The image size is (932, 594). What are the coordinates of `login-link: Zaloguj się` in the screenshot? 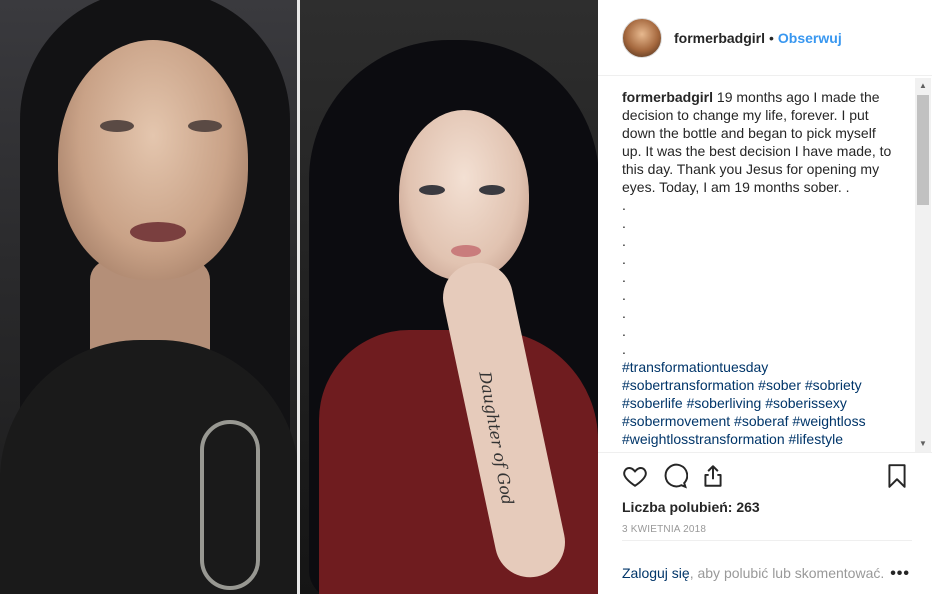 It's located at (656, 573).